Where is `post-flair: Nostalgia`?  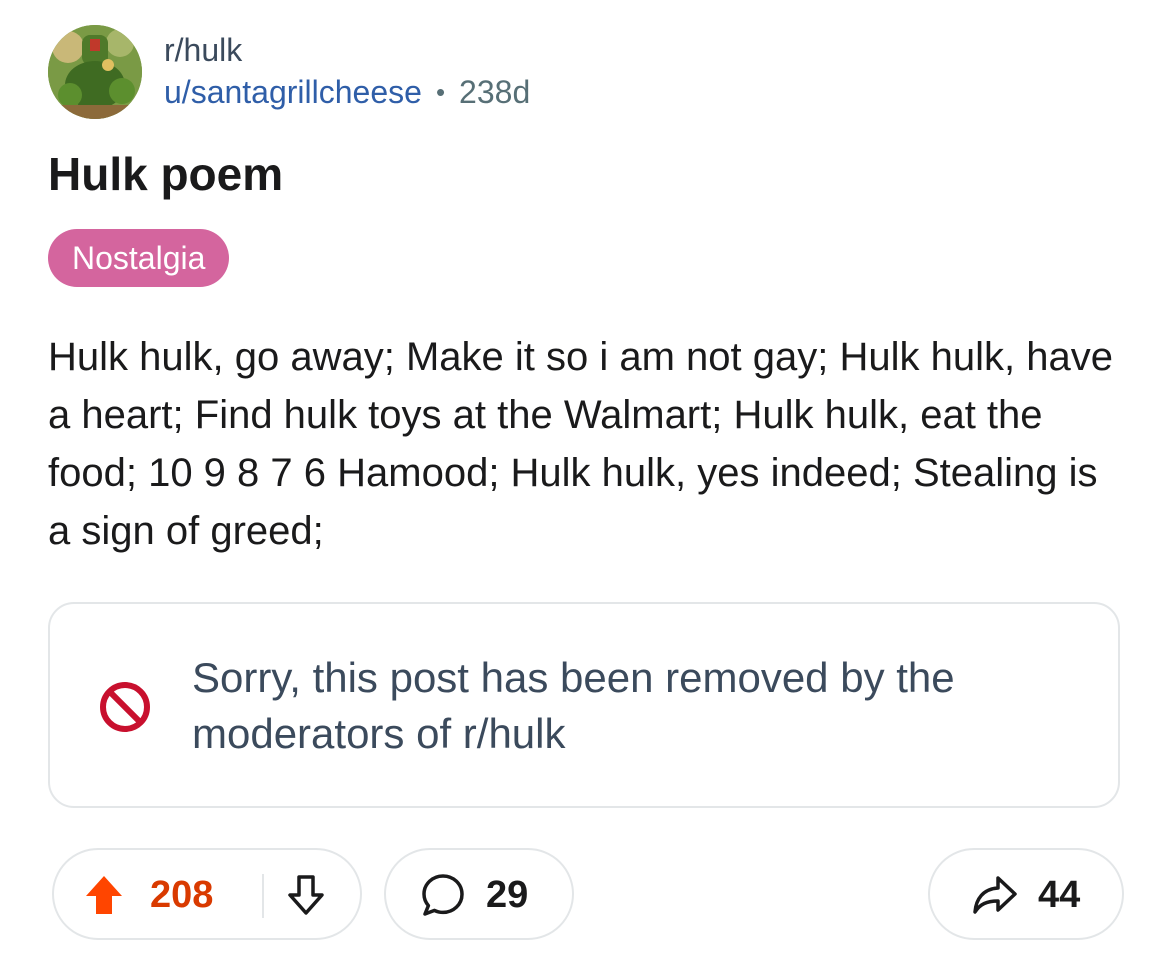
post-flair: Nostalgia is located at coordinates (139, 258).